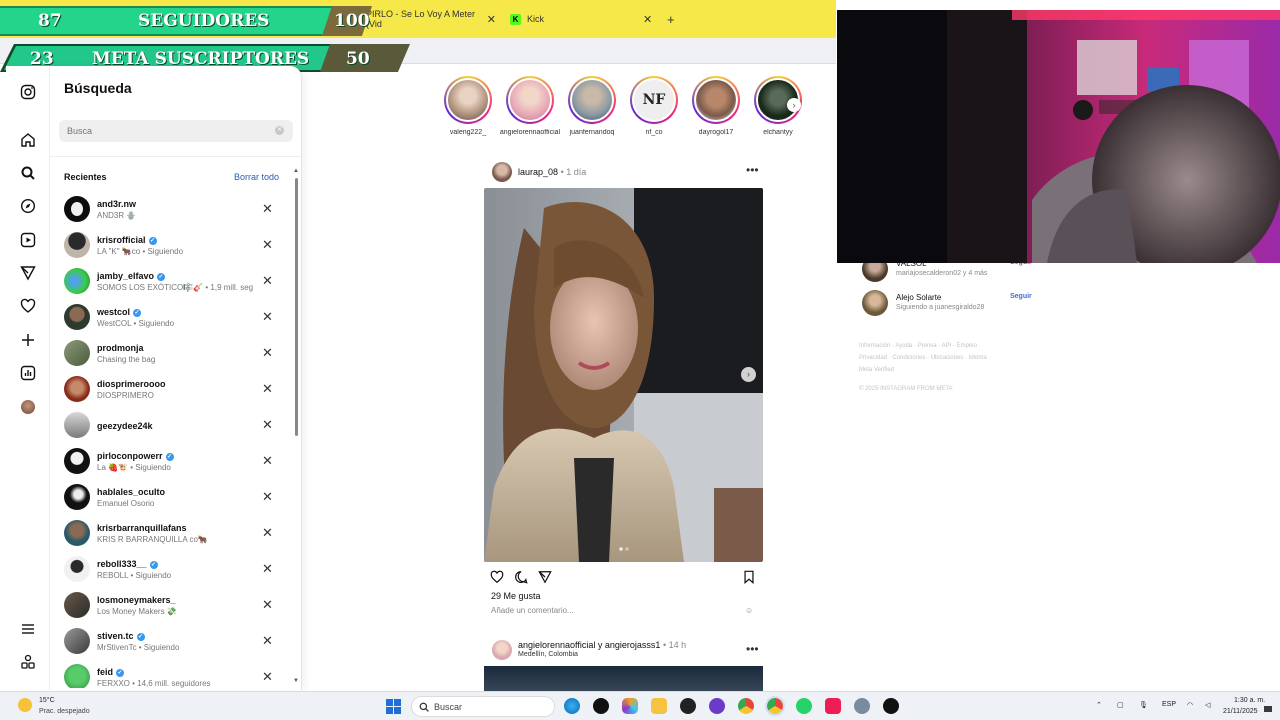 The width and height of the screenshot is (1280, 720). Describe the element at coordinates (171, 674) in the screenshot. I see `list-item: feid ✓ FERXXO • 14,6 mill. seguidores ✕` at that location.